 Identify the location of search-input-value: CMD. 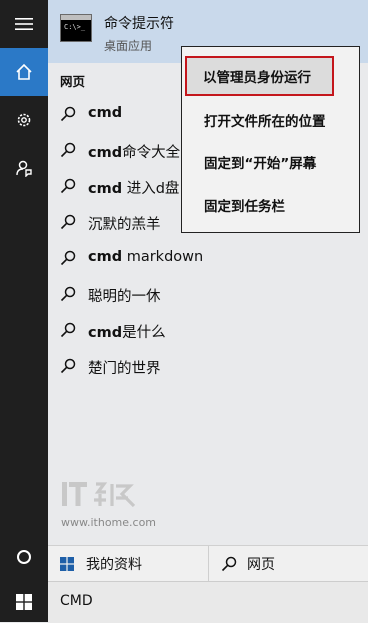
(76, 601).